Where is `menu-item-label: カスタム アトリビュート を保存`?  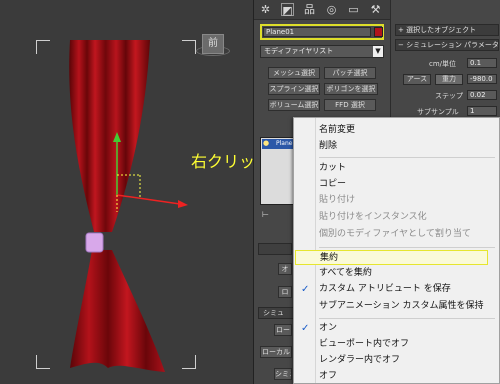 menu-item-label: カスタム アトリビュート を保存 is located at coordinates (385, 289).